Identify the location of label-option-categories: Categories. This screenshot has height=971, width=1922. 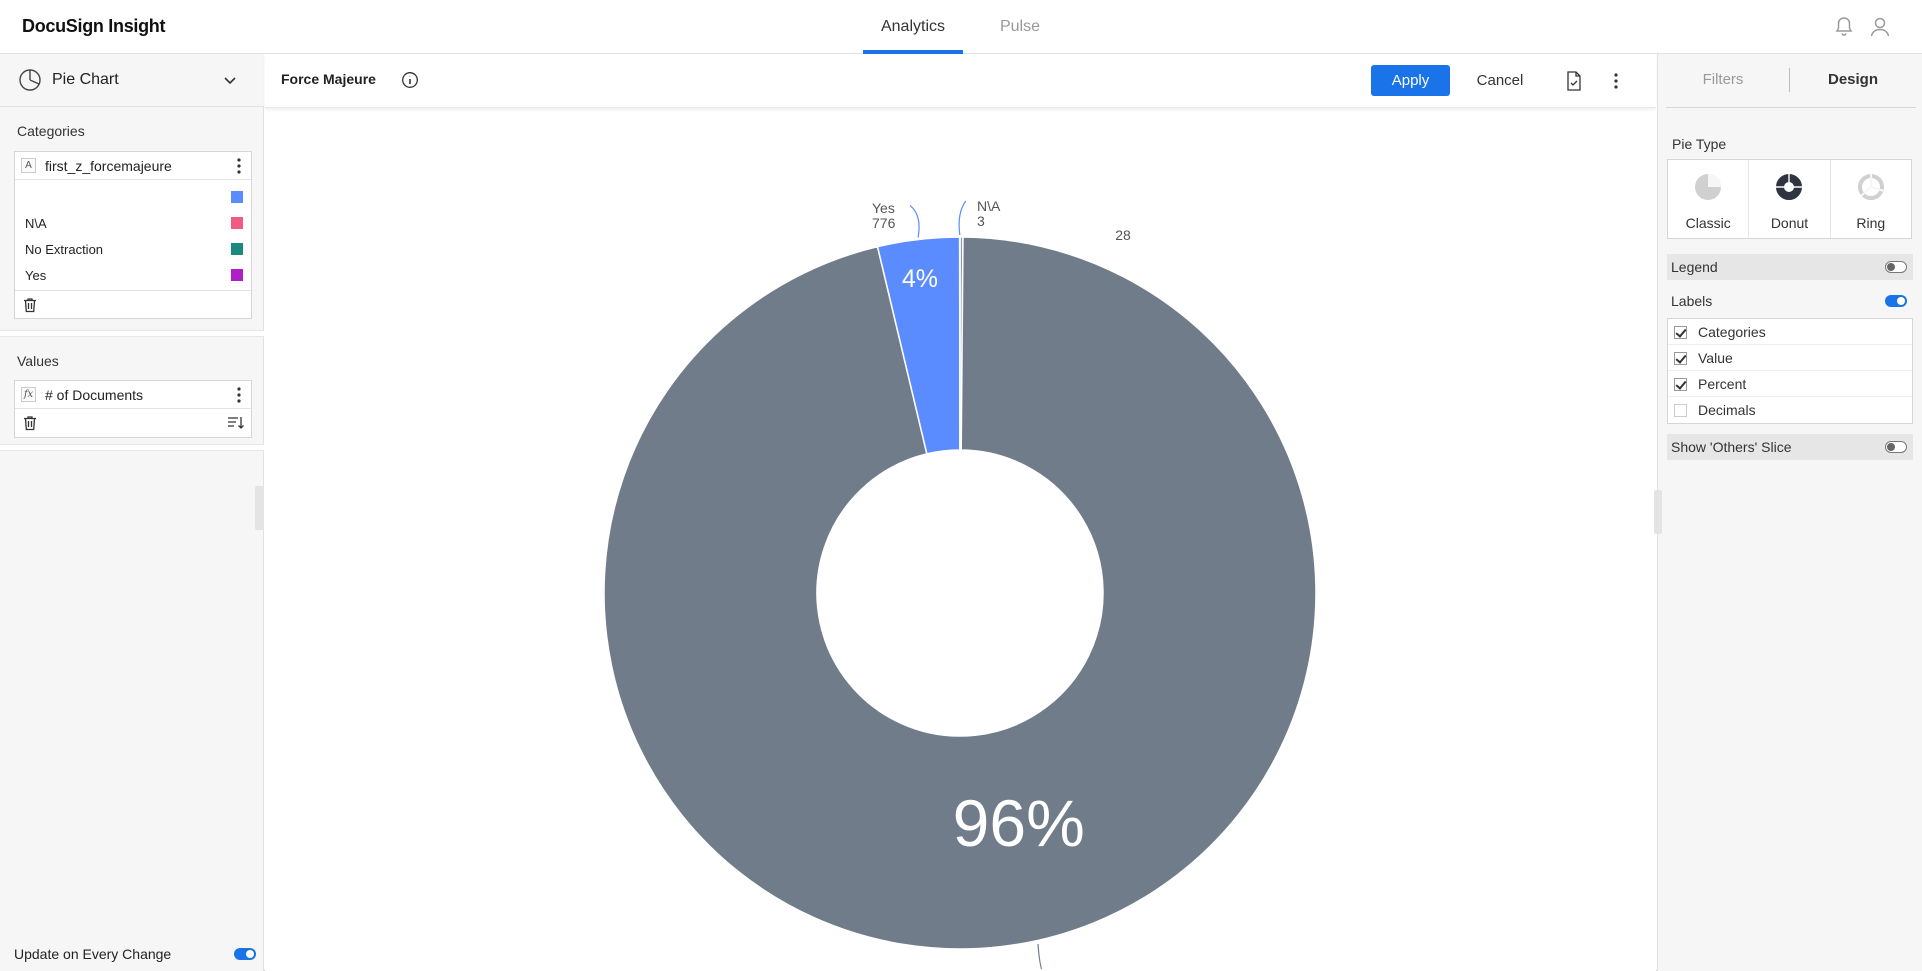
(1790, 332).